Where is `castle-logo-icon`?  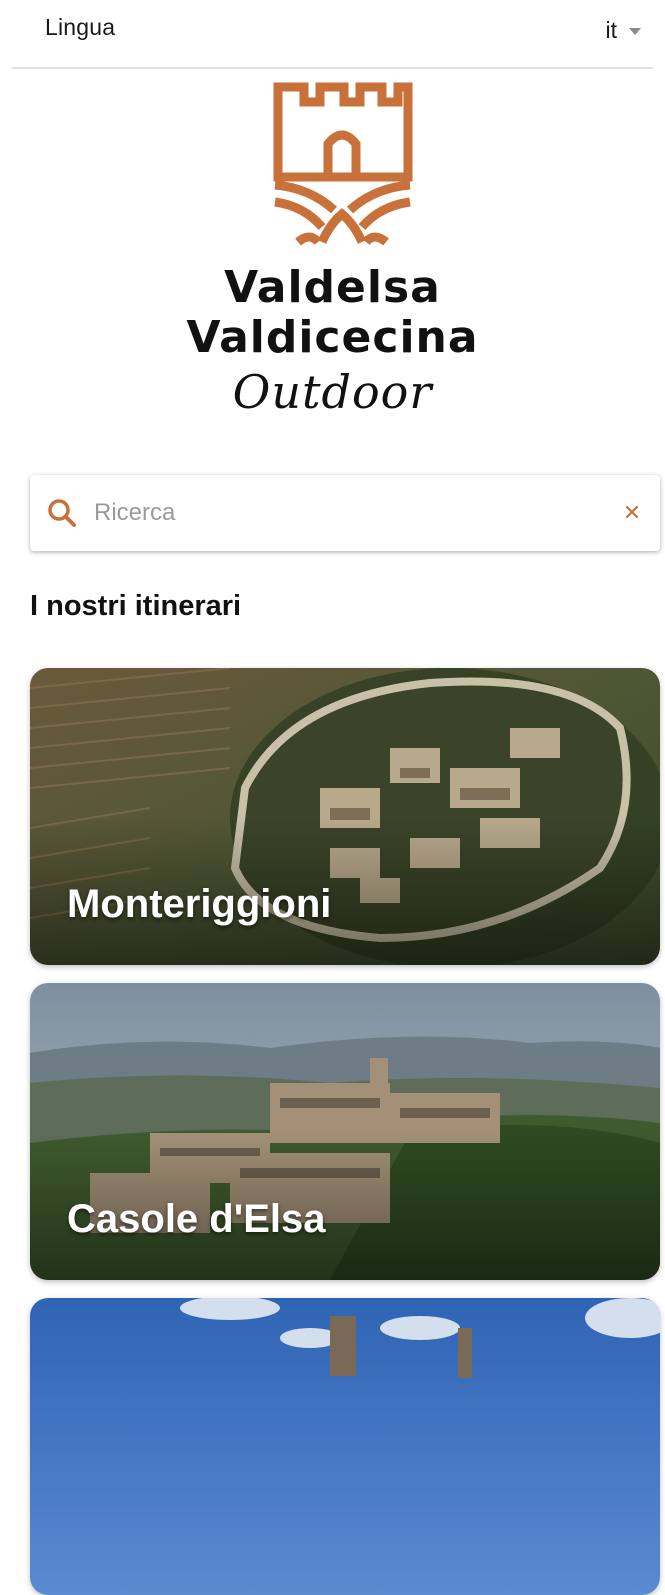 castle-logo-icon is located at coordinates (343, 164).